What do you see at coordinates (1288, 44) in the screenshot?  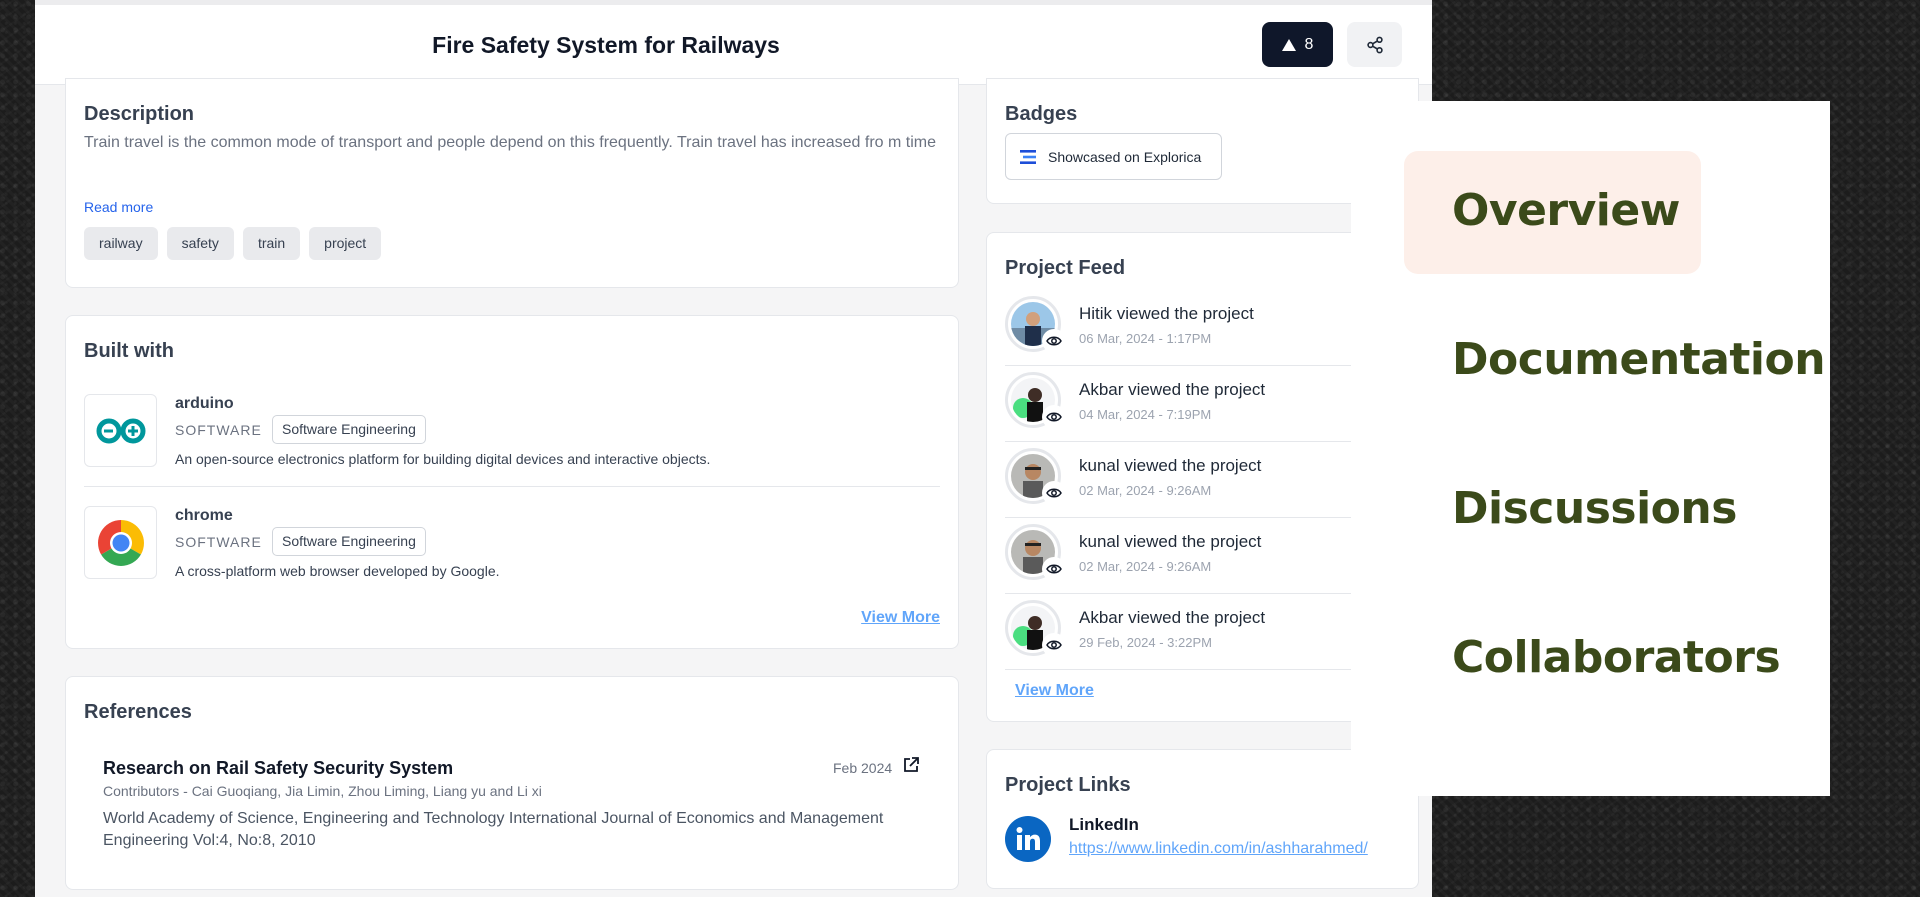 I see `upvote-triangle-icon` at bounding box center [1288, 44].